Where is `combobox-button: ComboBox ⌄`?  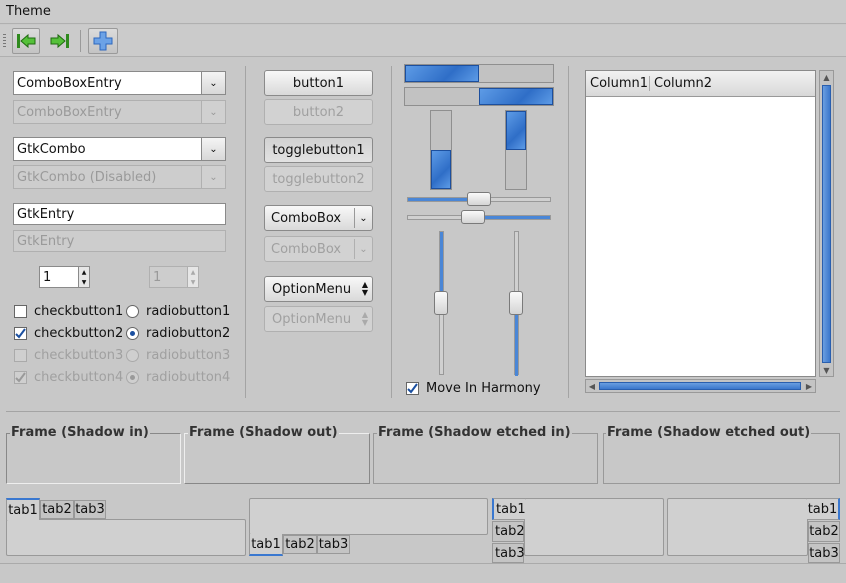
combobox-button: ComboBox ⌄ is located at coordinates (318, 218).